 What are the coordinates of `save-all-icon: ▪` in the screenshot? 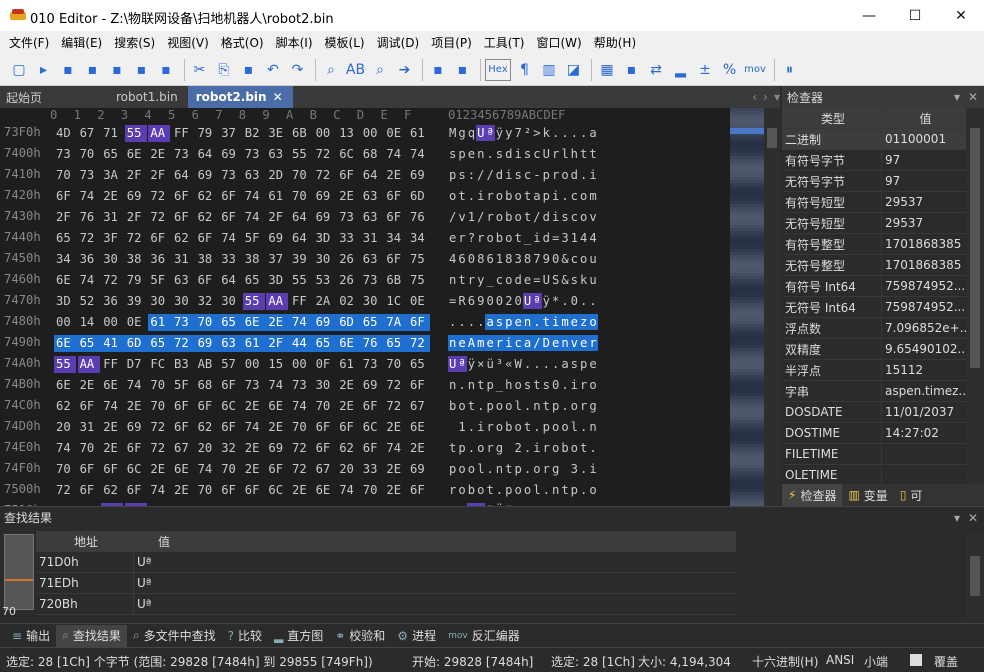 It's located at (117, 70).